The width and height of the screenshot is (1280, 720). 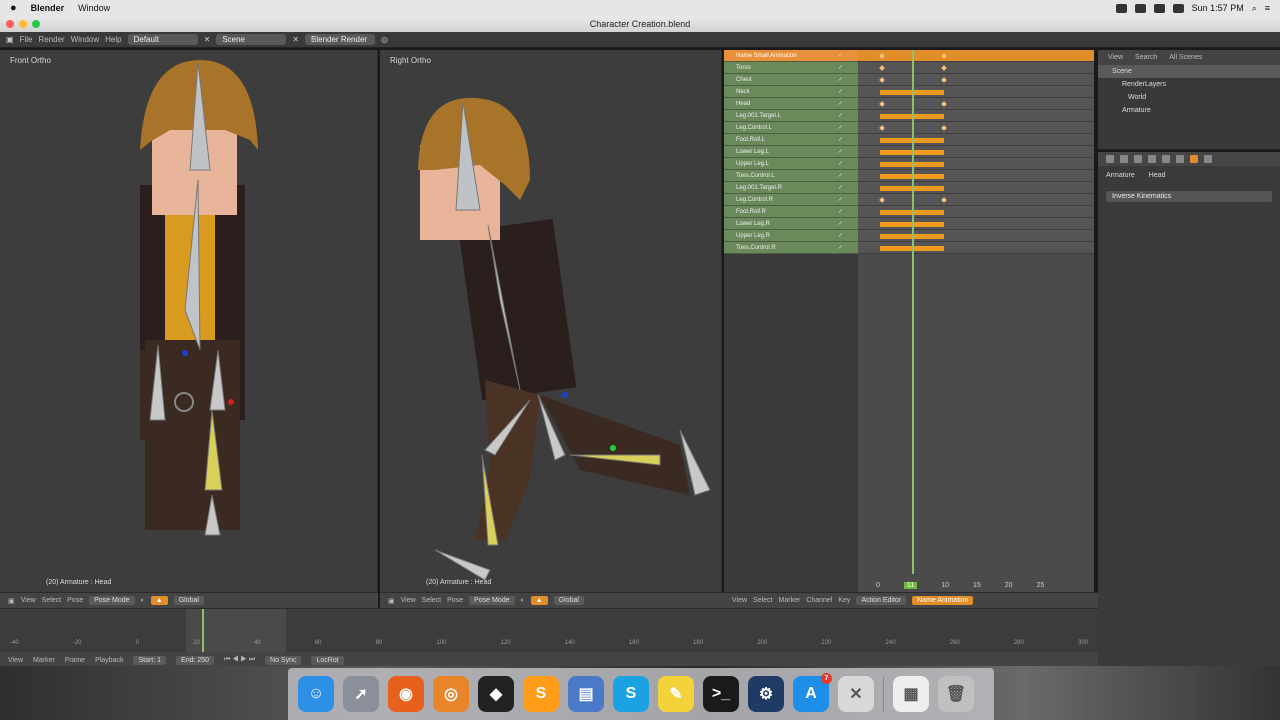 What do you see at coordinates (26, 39) in the screenshot?
I see `menu-file: File` at bounding box center [26, 39].